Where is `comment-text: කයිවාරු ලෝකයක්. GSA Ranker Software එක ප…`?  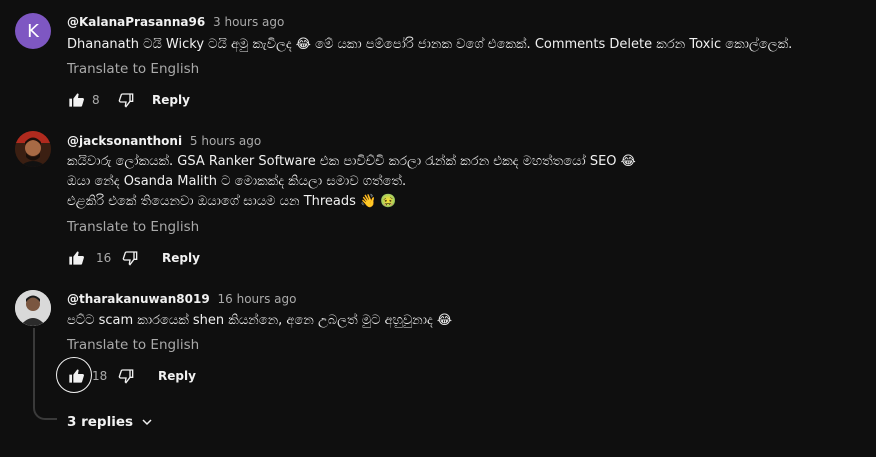 comment-text: කයිවාරු ලෝකයක්. GSA Ranker Software එක ප… is located at coordinates (351, 182).